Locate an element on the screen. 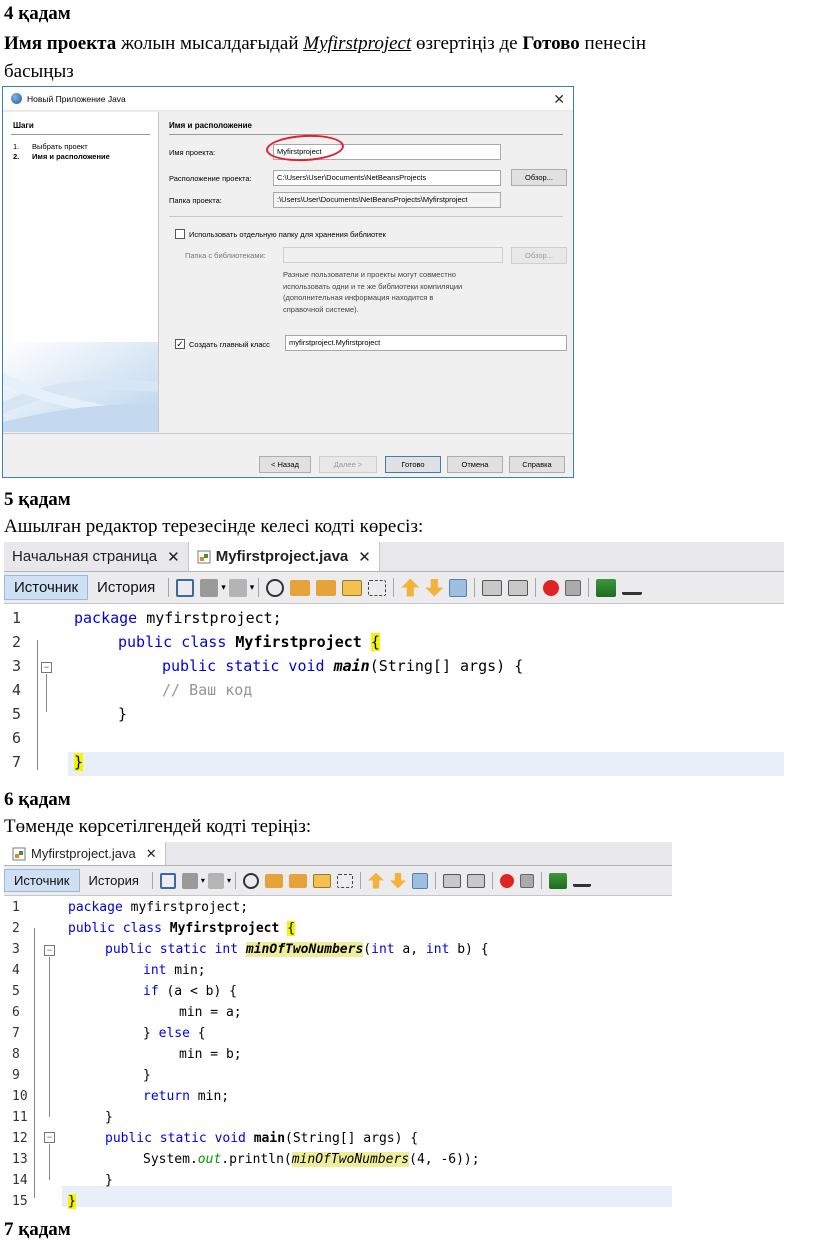  code-token: .println( is located at coordinates (256, 1159).